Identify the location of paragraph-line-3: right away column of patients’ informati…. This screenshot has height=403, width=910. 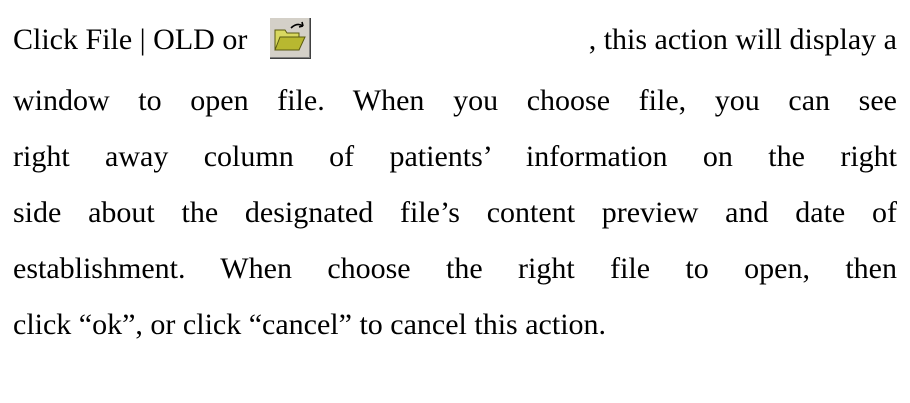
(455, 156).